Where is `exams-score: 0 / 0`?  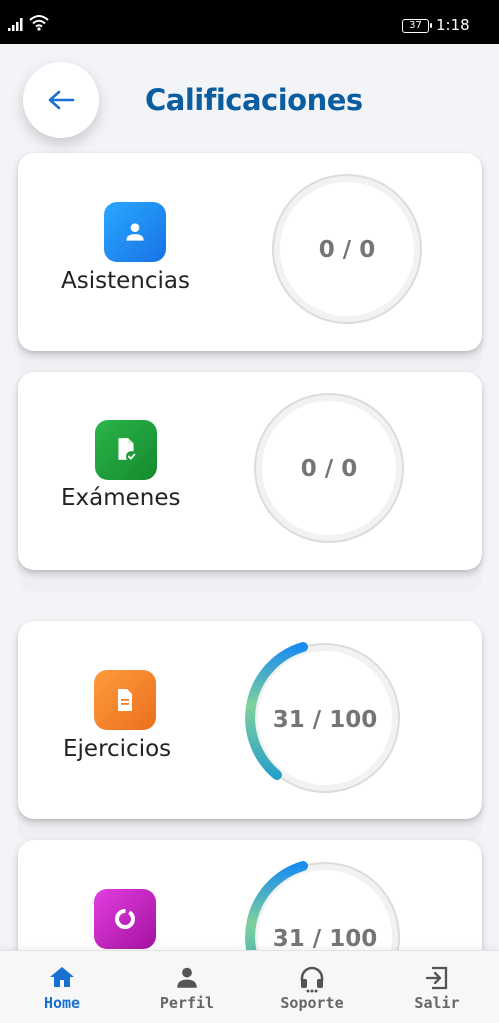 exams-score: 0 / 0 is located at coordinates (329, 469).